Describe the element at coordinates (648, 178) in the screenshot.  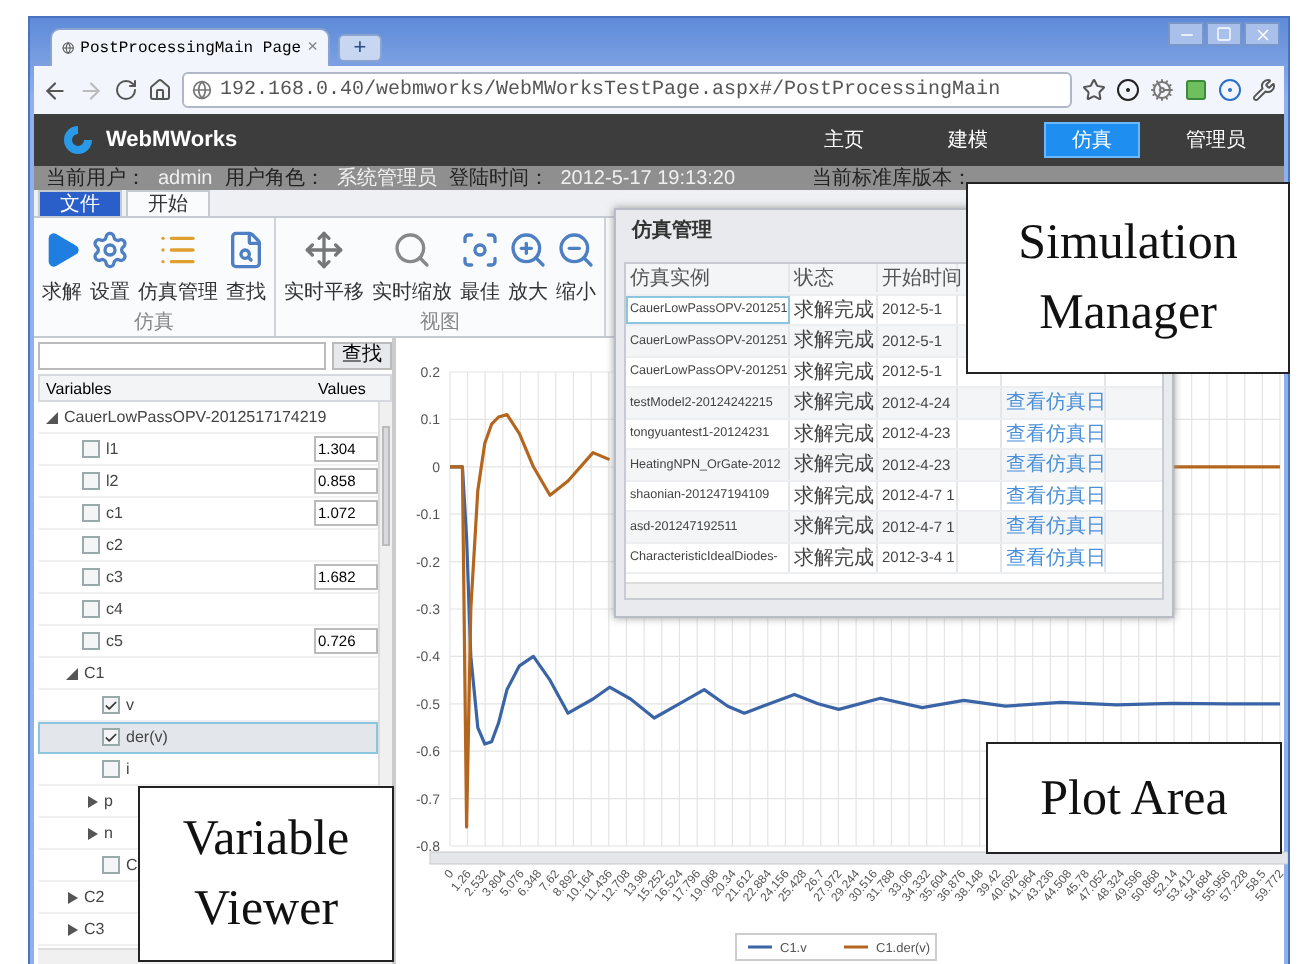
I see `status-value: 2012-5-17 19:13:20` at that location.